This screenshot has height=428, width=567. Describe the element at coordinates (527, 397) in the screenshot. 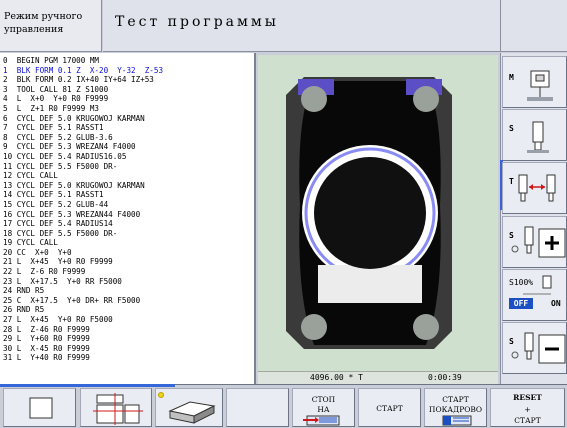

I see `reset-line-1: RESET` at that location.